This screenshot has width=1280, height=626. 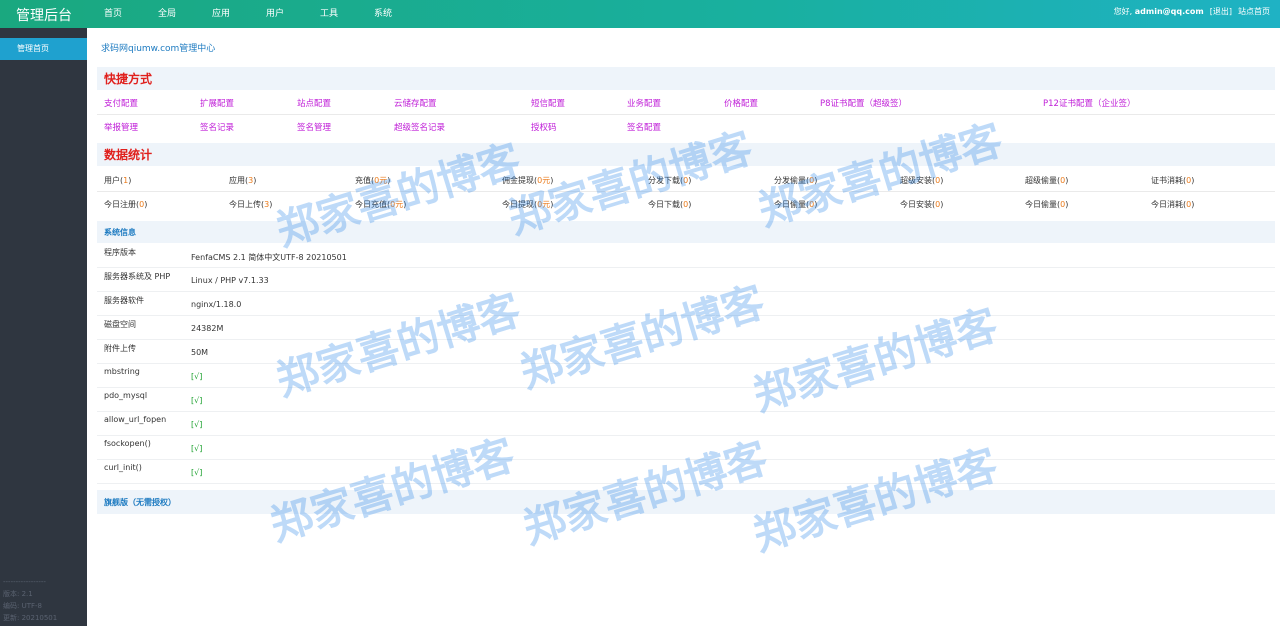 What do you see at coordinates (796, 180) in the screenshot?
I see `stat-dist-deduct: 分发偷量(0)` at bounding box center [796, 180].